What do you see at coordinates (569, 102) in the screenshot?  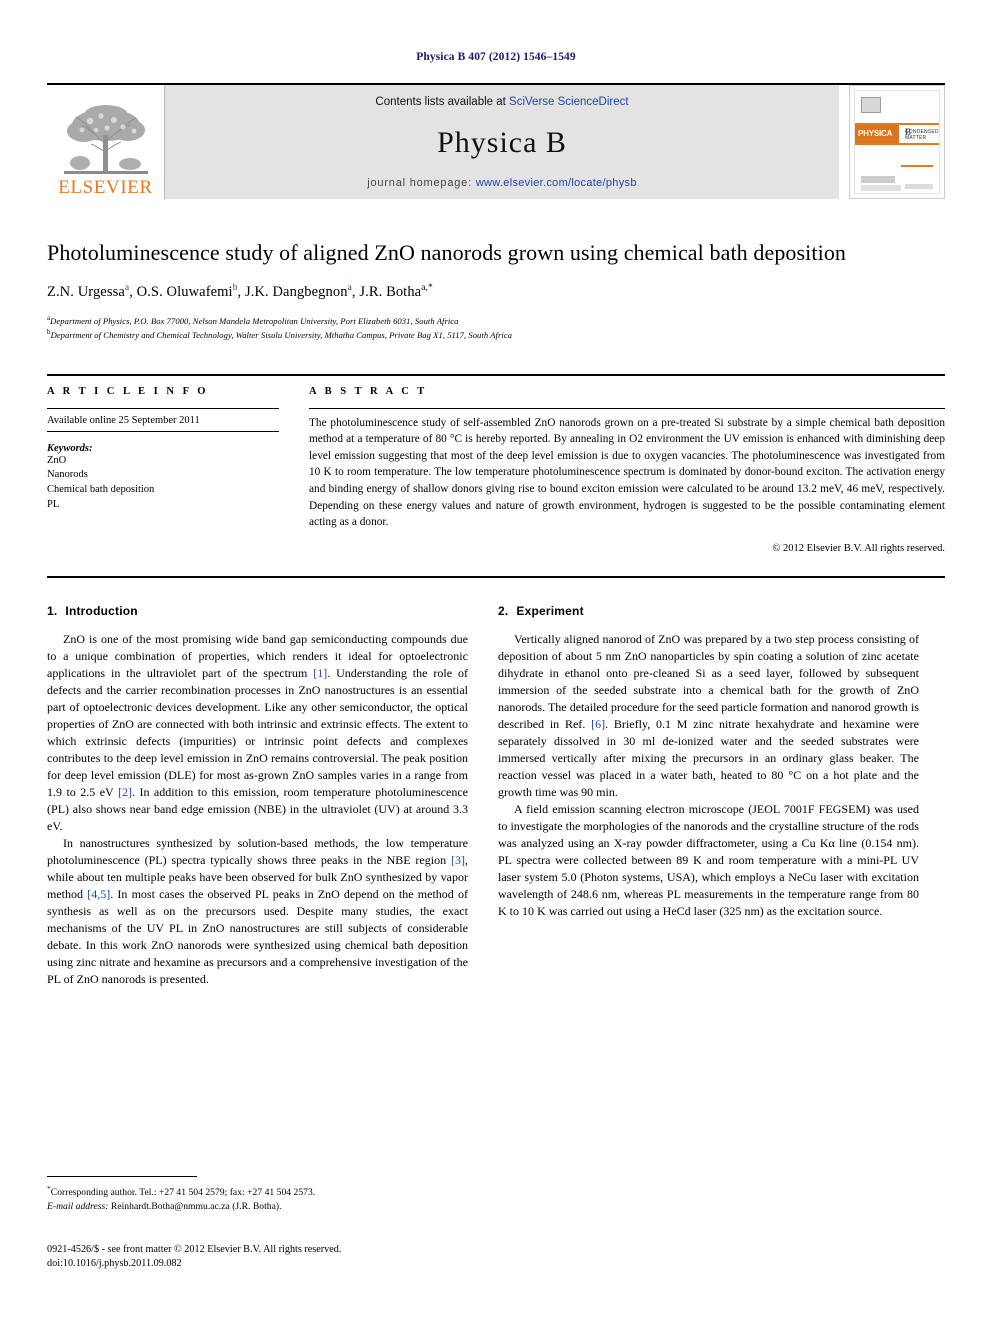 I see `sciencedirect-link: SciVerse ScienceDirect` at bounding box center [569, 102].